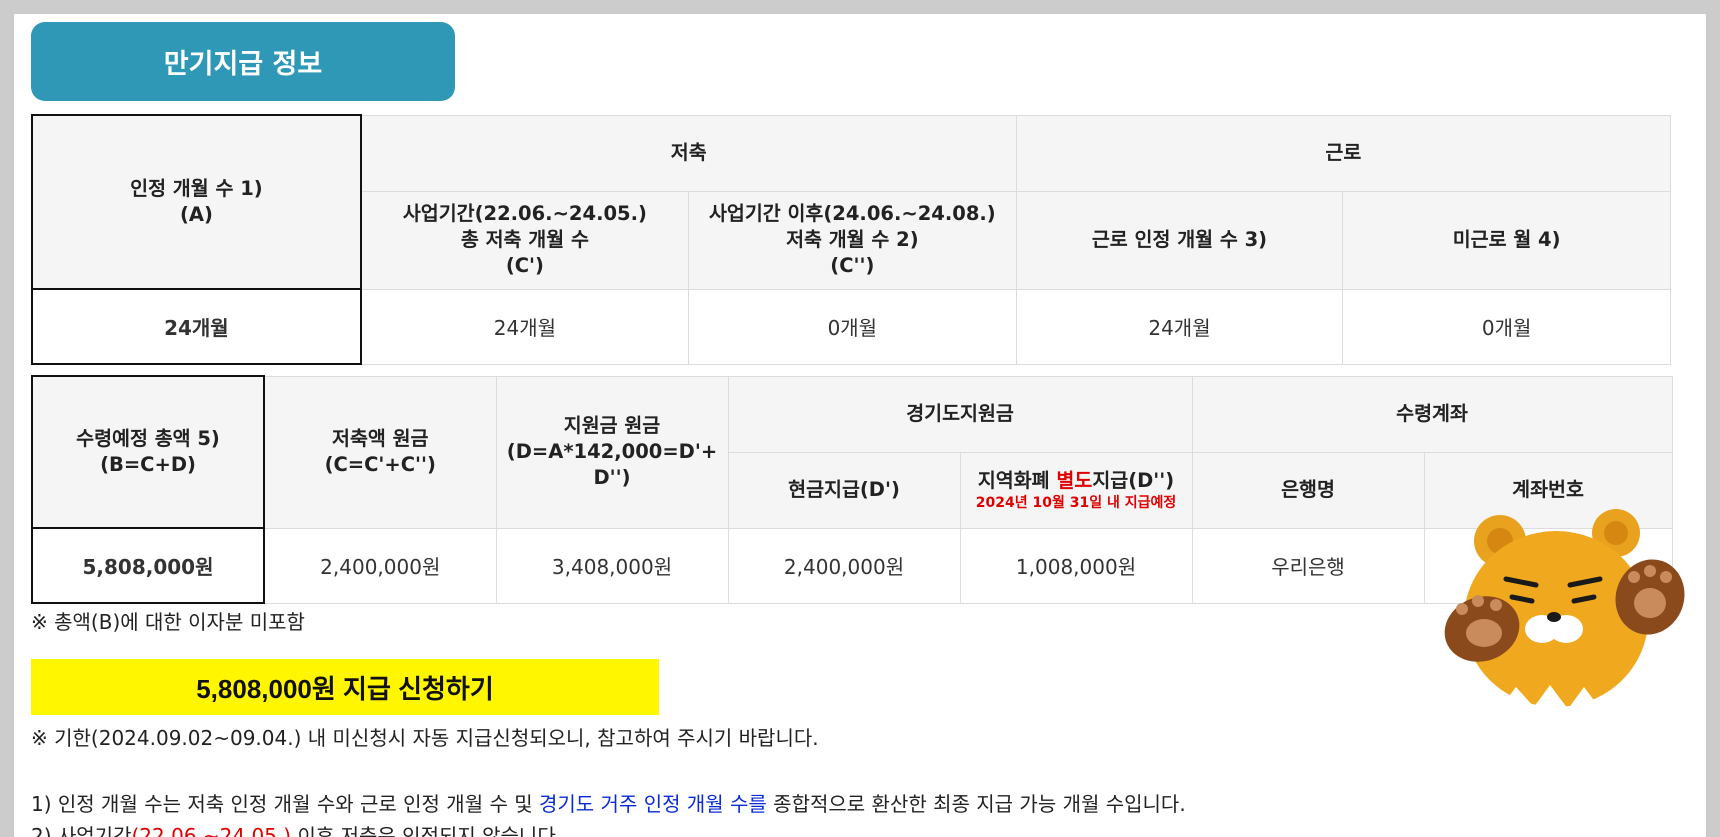  I want to click on after-period-header: 사업기간 이후(24.06.~24.08.) 저축 개월 수 2) (C''), so click(852, 240).